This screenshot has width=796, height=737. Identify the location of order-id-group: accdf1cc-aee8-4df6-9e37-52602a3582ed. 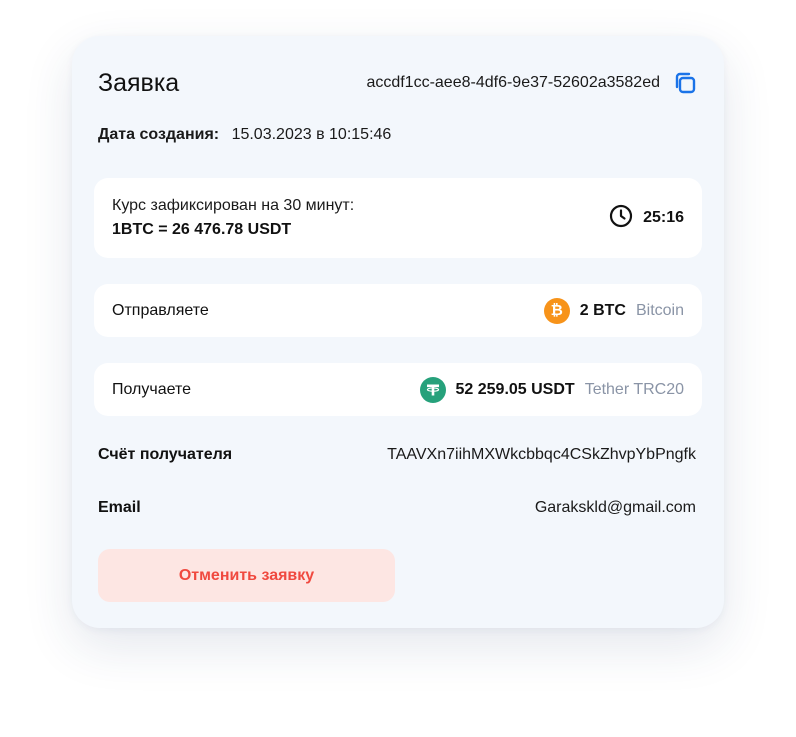
(532, 83).